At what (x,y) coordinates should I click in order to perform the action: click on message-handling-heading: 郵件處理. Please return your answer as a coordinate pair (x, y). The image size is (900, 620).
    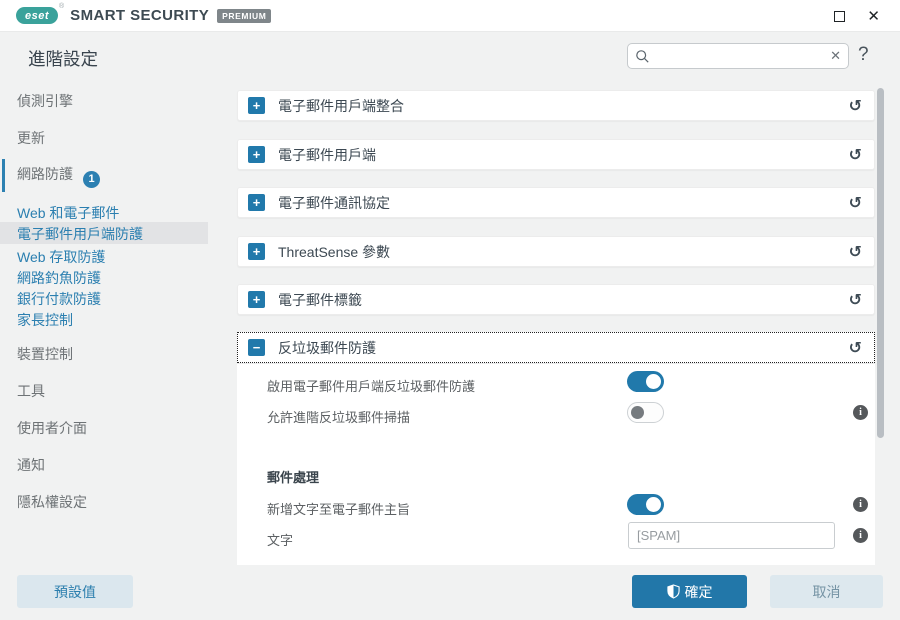
    Looking at the image, I should click on (293, 477).